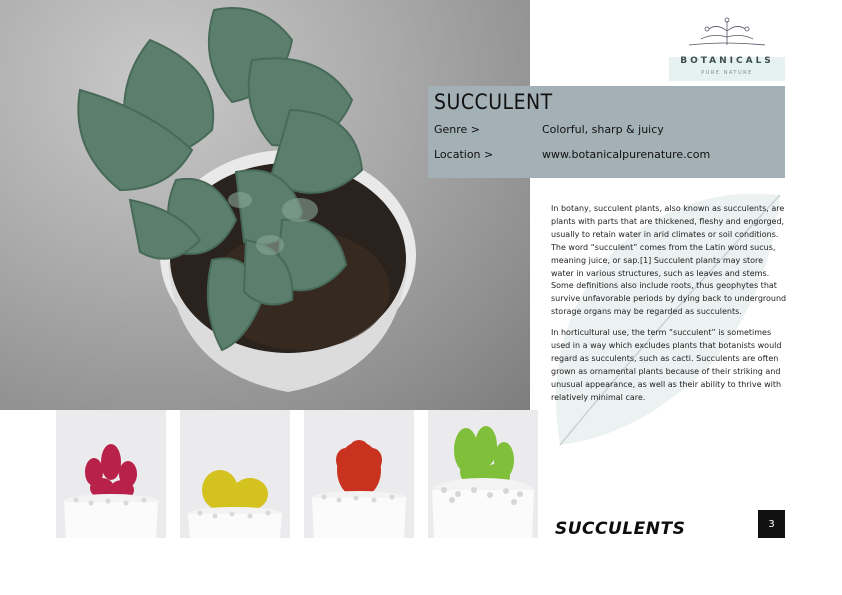 This screenshot has width=842, height=595. Describe the element at coordinates (727, 35) in the screenshot. I see `floral-crest-icon` at that location.